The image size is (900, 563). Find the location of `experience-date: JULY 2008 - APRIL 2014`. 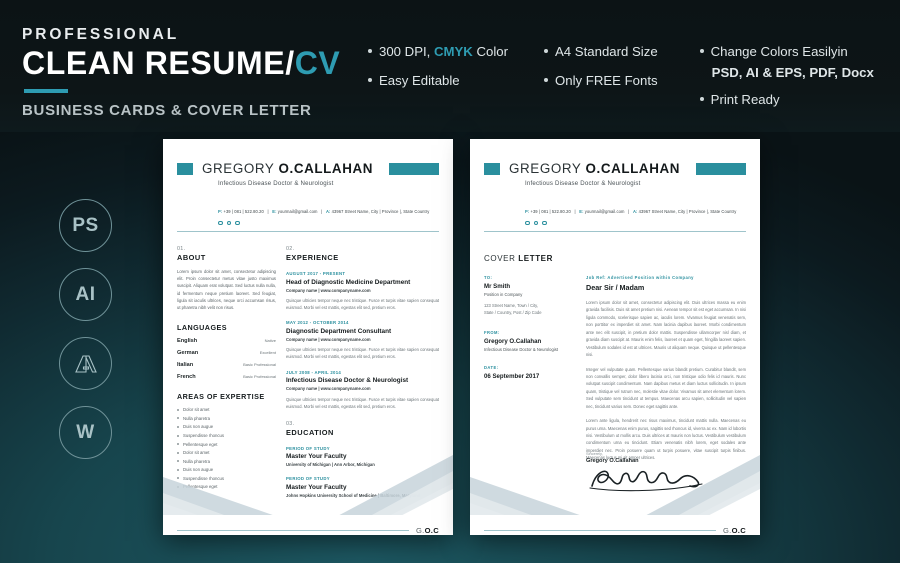

experience-date: JULY 2008 - APRIL 2014 is located at coordinates (314, 372).